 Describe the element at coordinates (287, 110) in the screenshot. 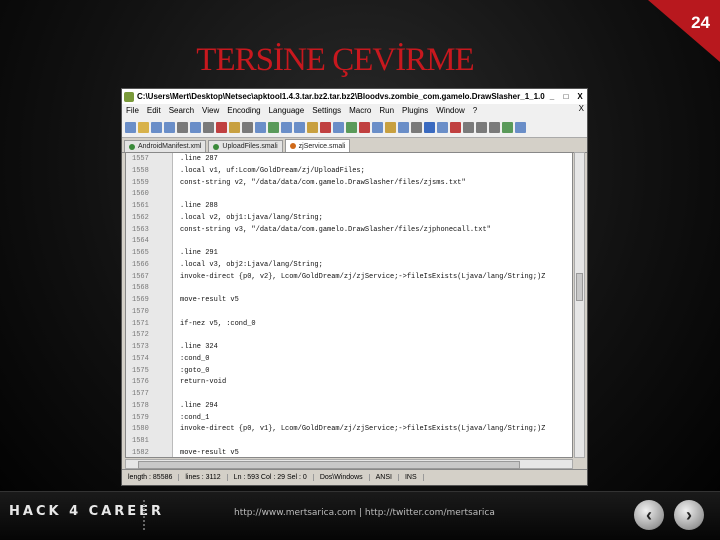

I see `menu-language: Language` at that location.